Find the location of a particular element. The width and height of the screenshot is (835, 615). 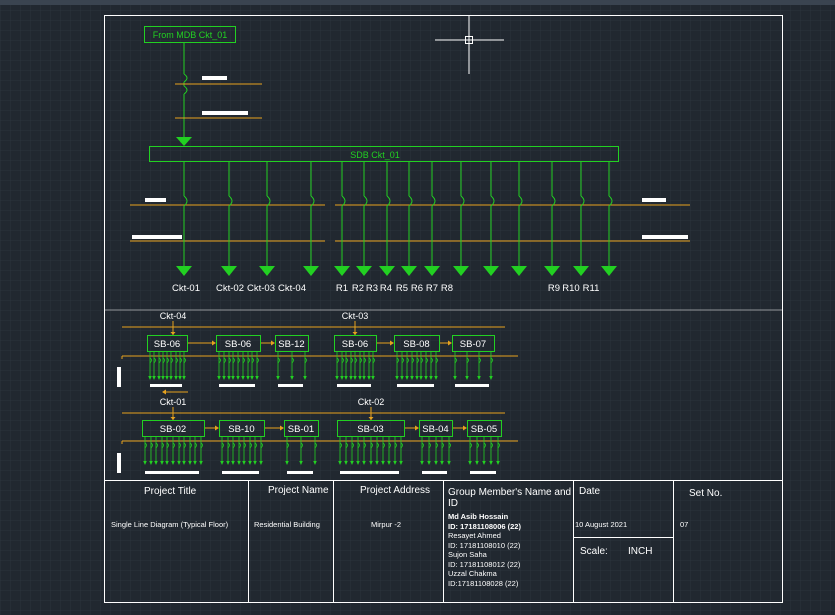

sub-board-label: SB-07 is located at coordinates (473, 344).